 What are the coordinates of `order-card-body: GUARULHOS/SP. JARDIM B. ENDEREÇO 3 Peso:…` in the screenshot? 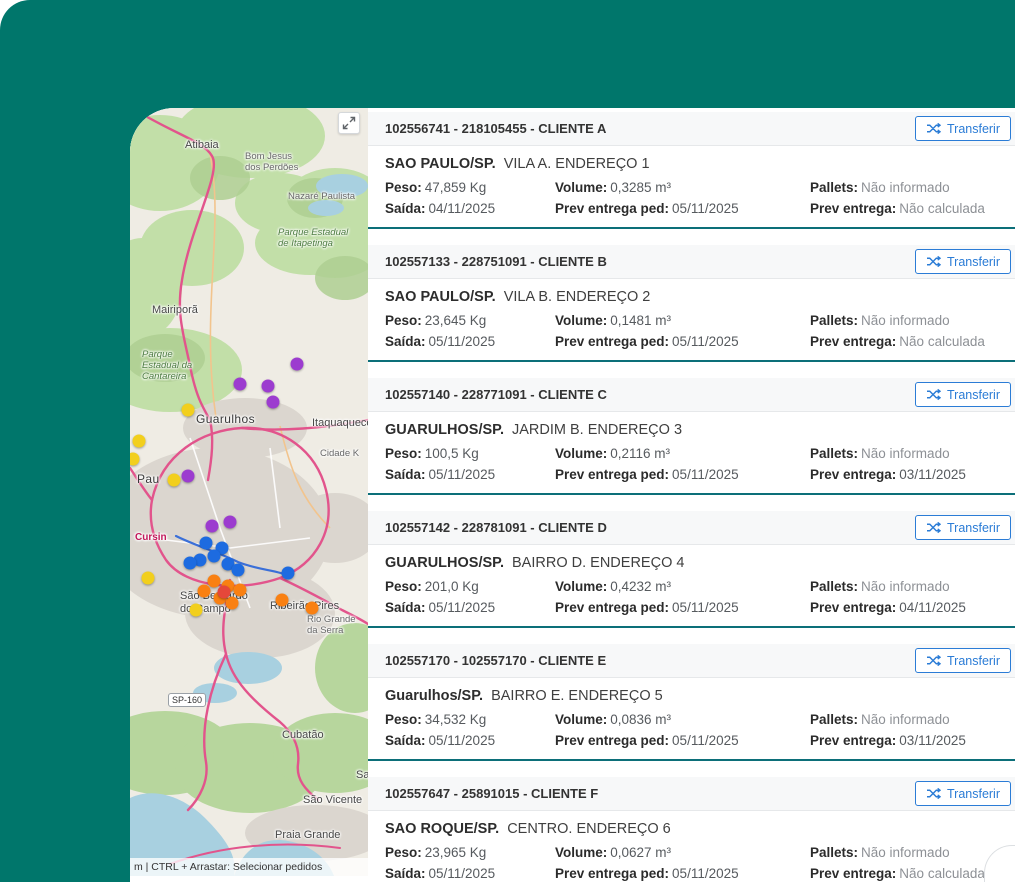 It's located at (691, 452).